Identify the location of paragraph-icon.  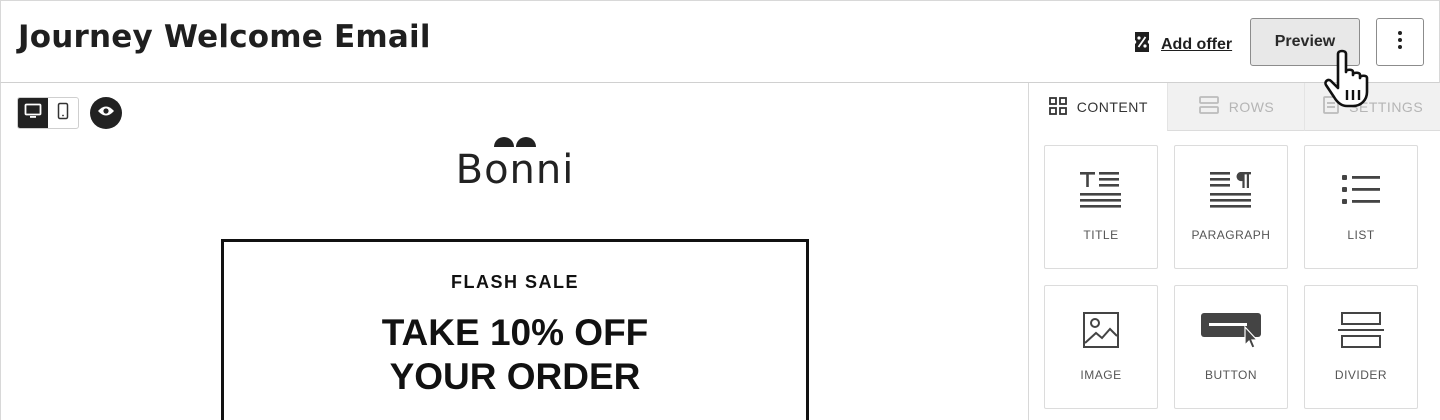
(1231, 190).